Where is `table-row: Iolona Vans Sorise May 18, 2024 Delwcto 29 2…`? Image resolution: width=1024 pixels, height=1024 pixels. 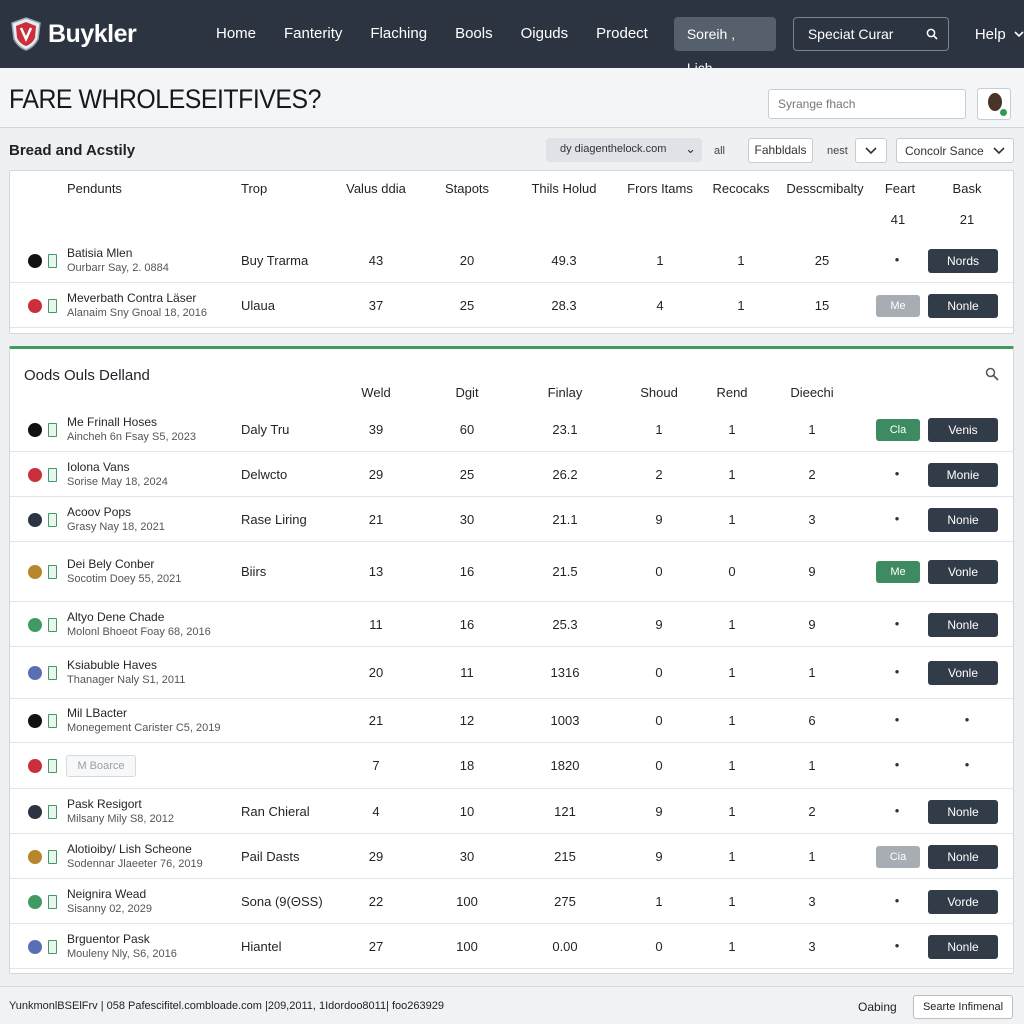 table-row: Iolona Vans Sorise May 18, 2024 Delwcto 29 2… is located at coordinates (511, 474).